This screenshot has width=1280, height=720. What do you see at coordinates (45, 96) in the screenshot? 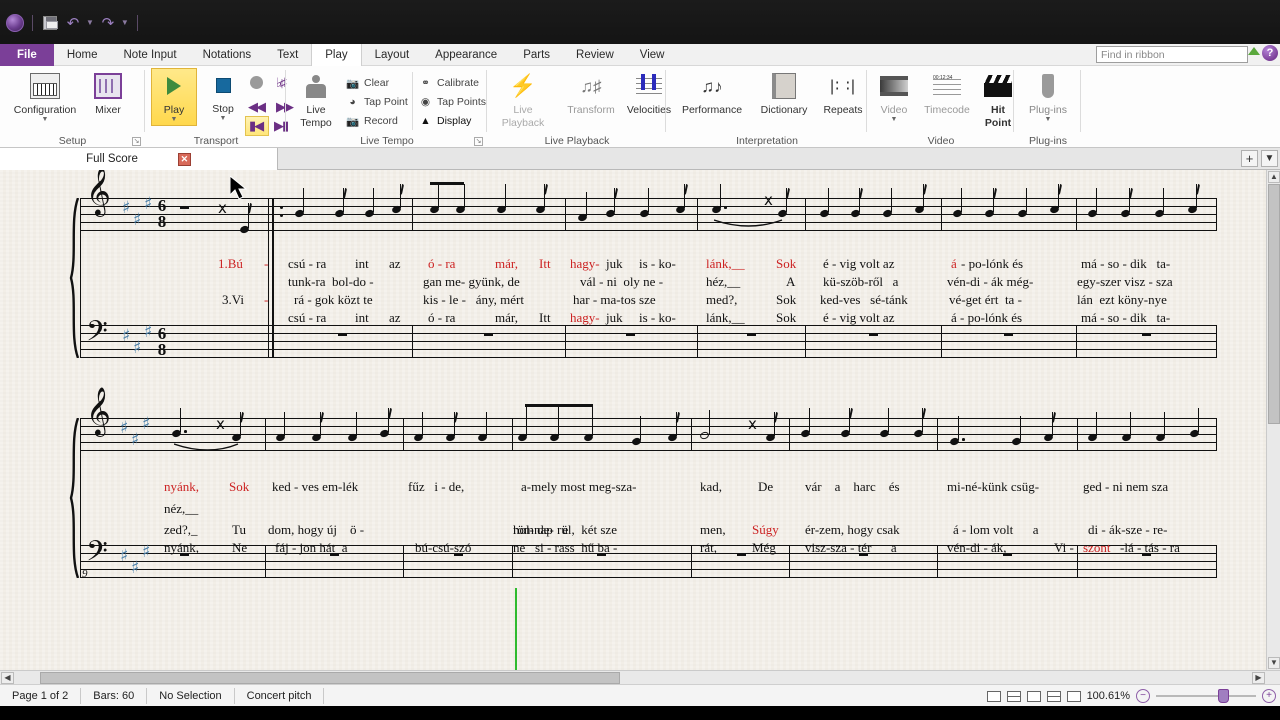
I see `configuration-button: Configuration ▼` at bounding box center [45, 96].